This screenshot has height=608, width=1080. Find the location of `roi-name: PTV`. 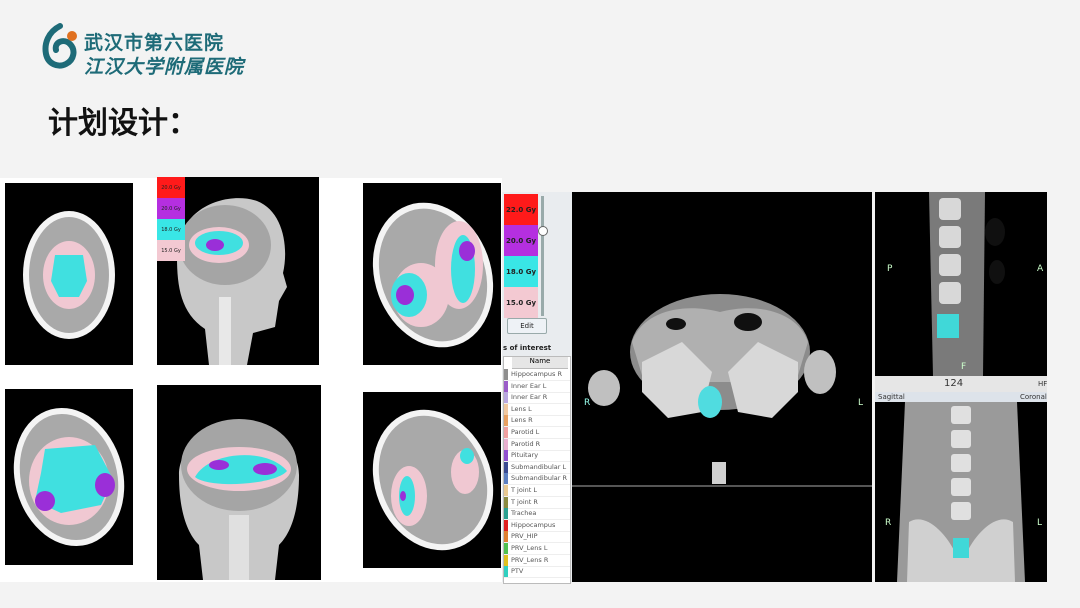

roi-name: PTV is located at coordinates (517, 571).